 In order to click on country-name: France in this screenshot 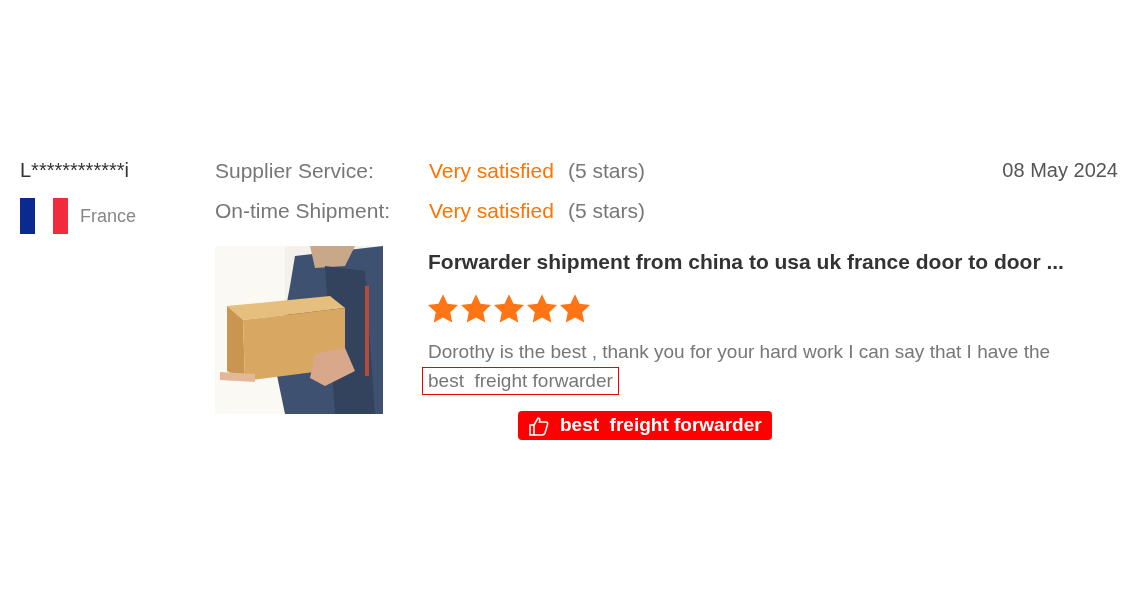, I will do `click(108, 216)`.